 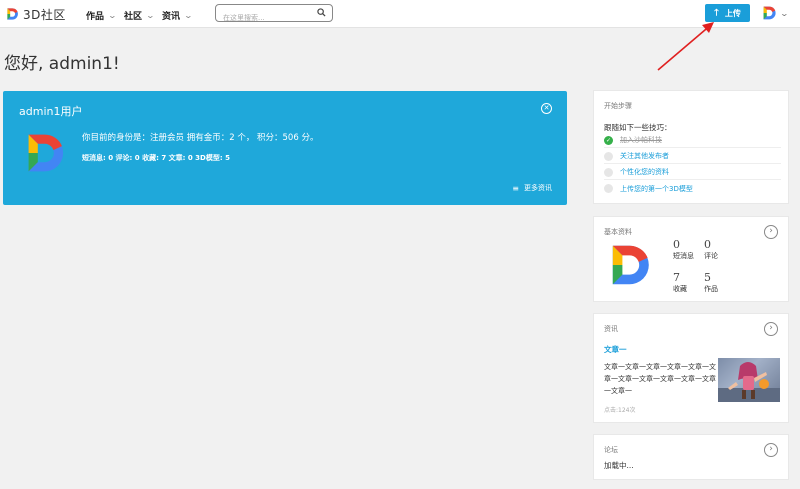 What do you see at coordinates (515, 188) in the screenshot?
I see `list-icon: ≡` at bounding box center [515, 188].